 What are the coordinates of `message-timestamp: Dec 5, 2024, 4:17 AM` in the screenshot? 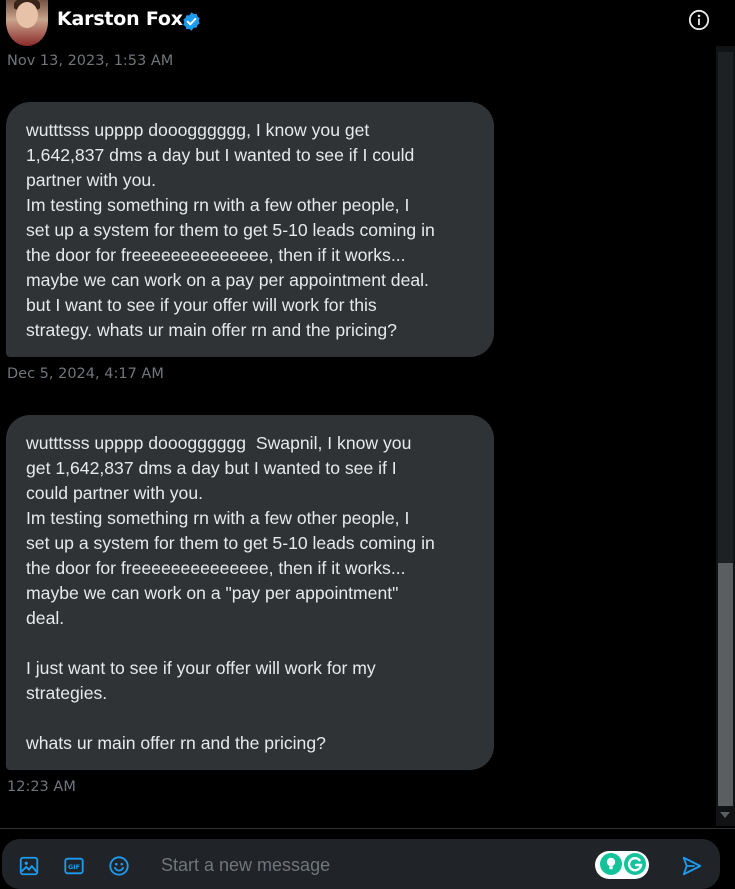 It's located at (85, 374).